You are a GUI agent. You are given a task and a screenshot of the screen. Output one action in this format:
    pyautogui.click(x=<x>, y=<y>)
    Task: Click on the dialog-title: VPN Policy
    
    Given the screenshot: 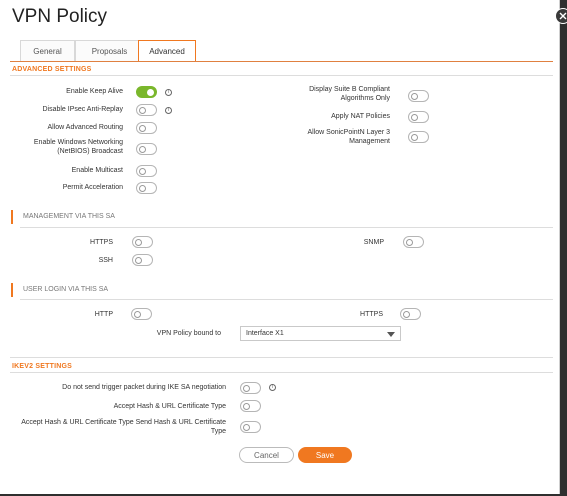 What is the action you would take?
    pyautogui.click(x=60, y=16)
    